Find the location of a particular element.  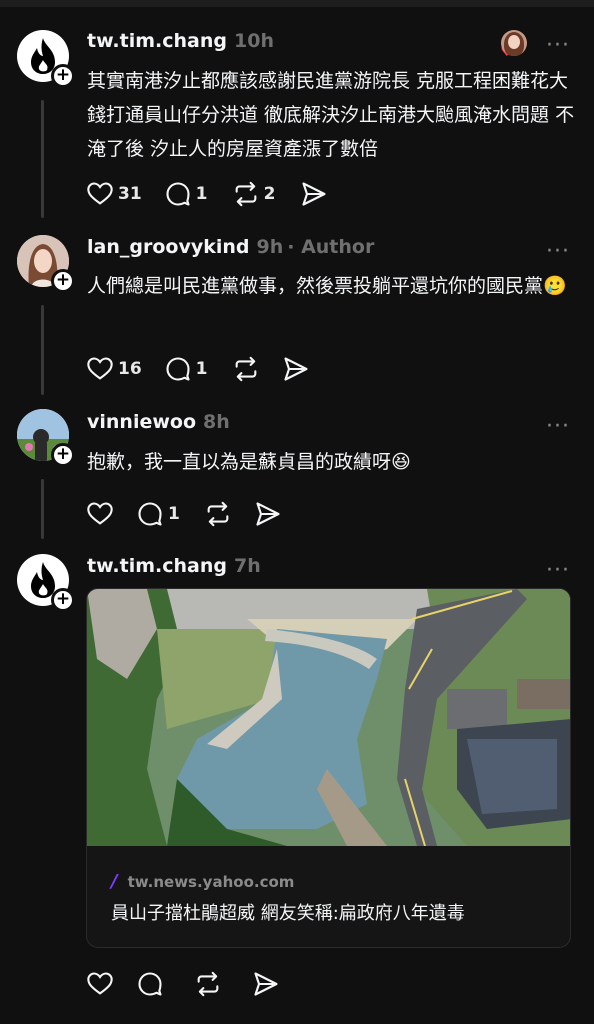

reply-button is located at coordinates (150, 984).